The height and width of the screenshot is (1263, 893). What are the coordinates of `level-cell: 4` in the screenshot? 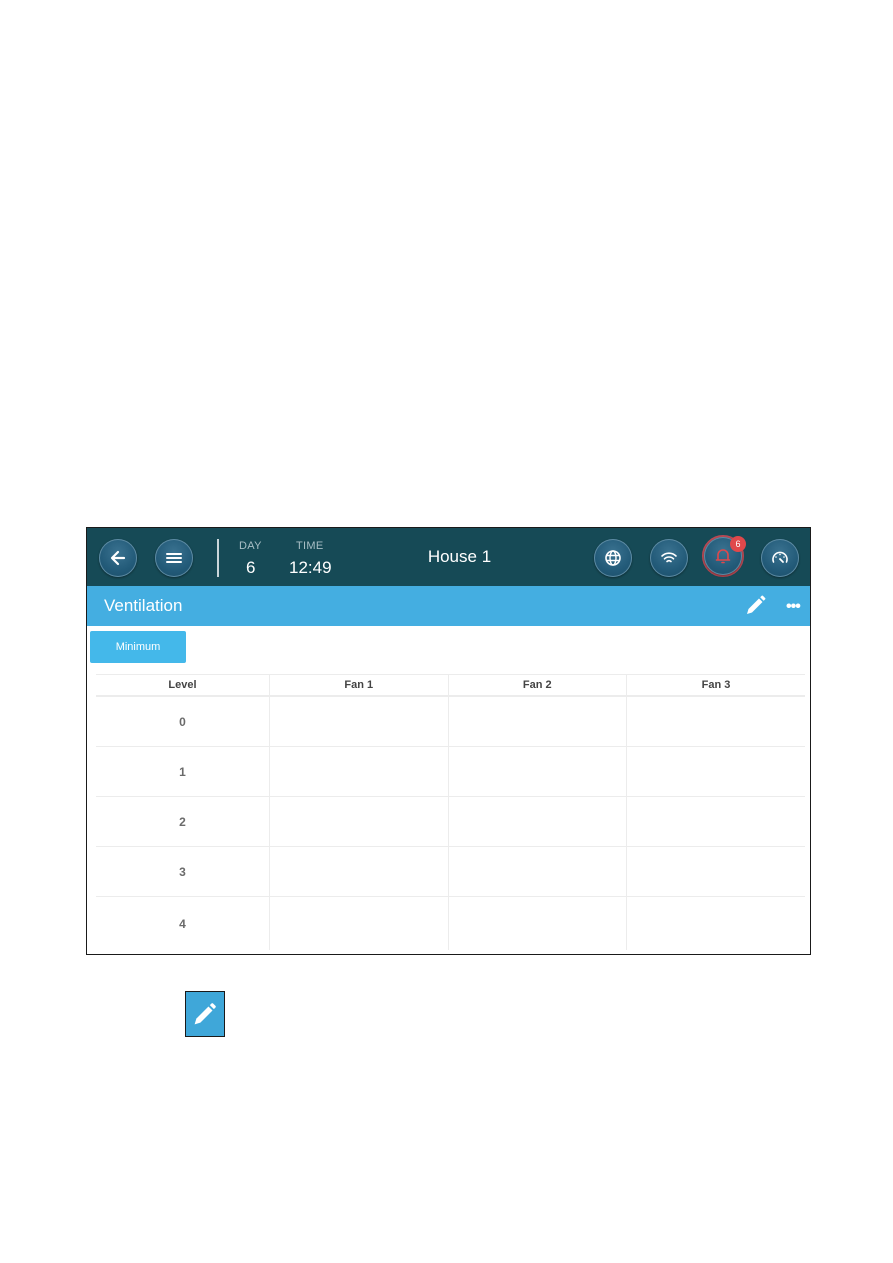 It's located at (183, 923).